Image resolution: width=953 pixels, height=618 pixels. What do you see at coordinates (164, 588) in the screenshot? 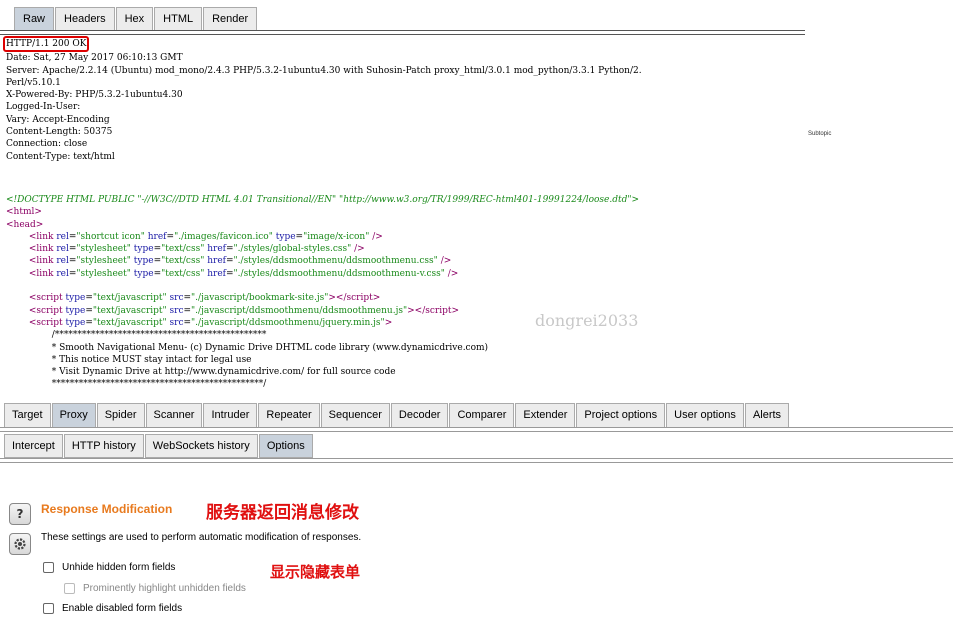
I see `checkbox-label: Prominently highlight unhidden fields` at bounding box center [164, 588].